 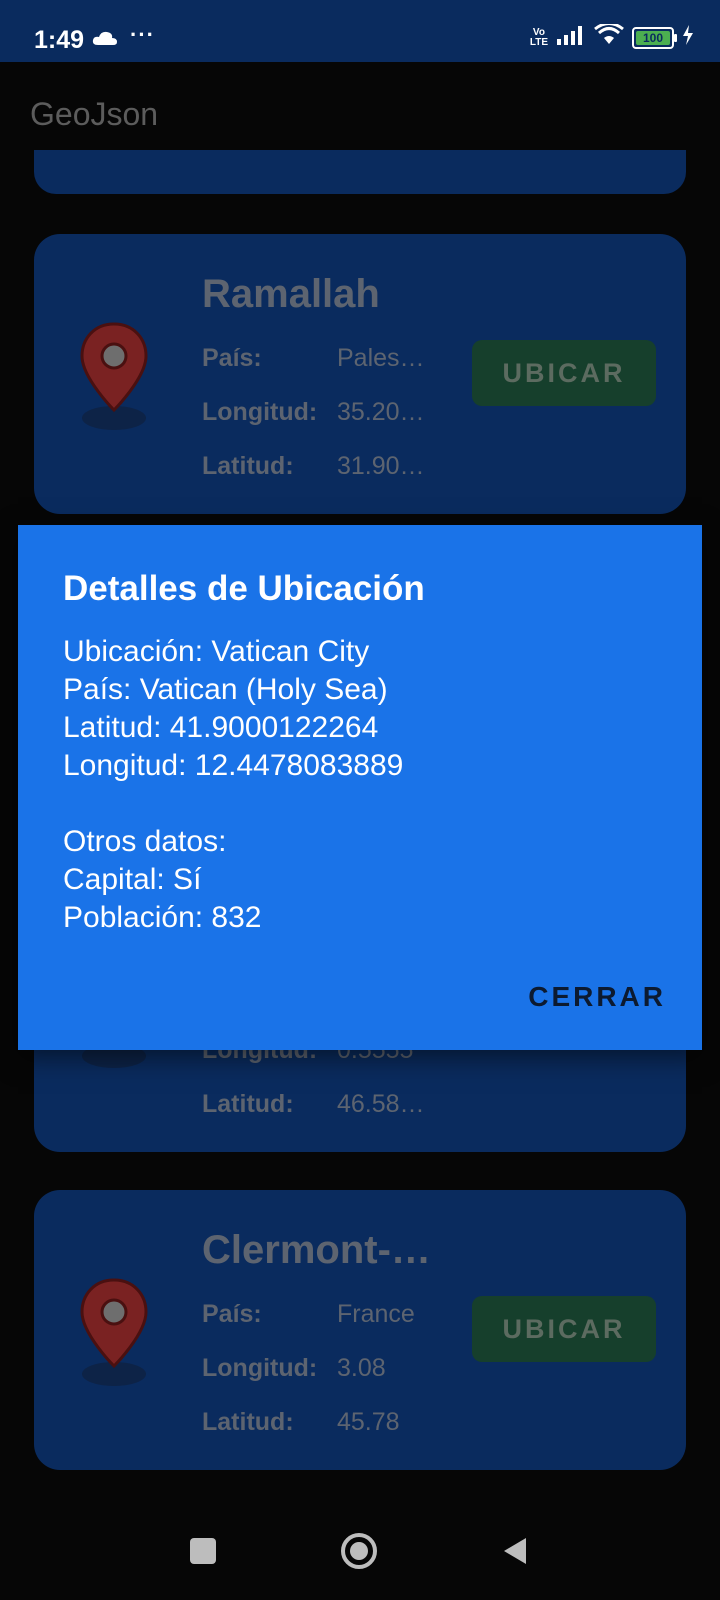 What do you see at coordinates (233, 804) in the screenshot?
I see `dialog-spacer` at bounding box center [233, 804].